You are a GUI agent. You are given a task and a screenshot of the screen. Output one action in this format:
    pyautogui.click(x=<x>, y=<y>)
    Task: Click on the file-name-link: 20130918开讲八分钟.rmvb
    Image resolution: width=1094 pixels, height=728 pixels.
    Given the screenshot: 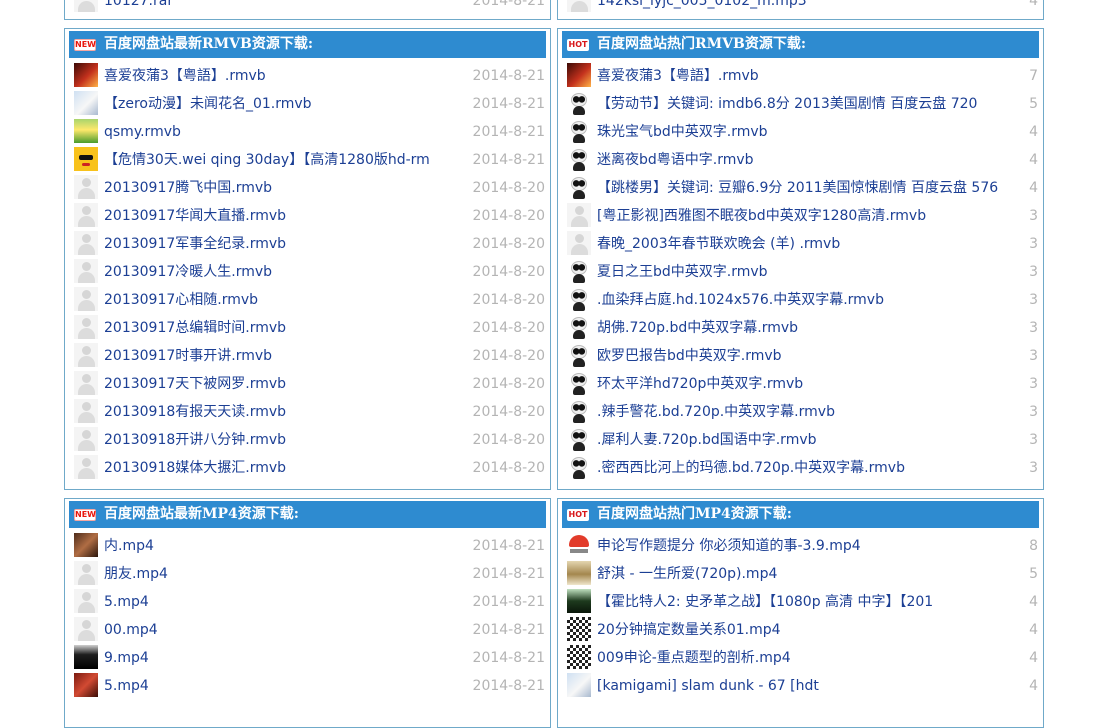 What is the action you would take?
    pyautogui.click(x=274, y=440)
    